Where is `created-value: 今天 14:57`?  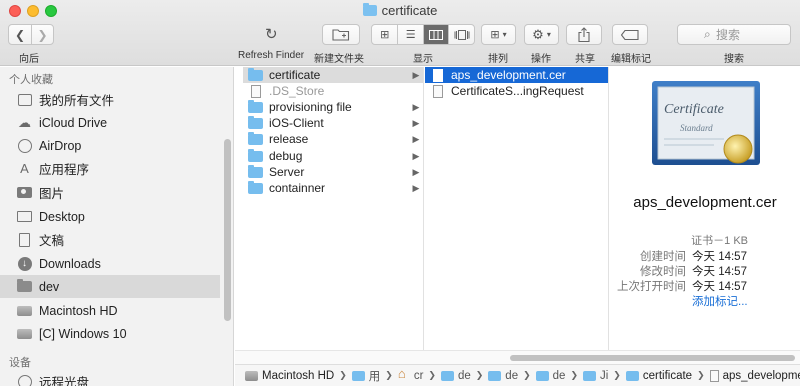
created-value: 今天 14:57 is located at coordinates (719, 257).